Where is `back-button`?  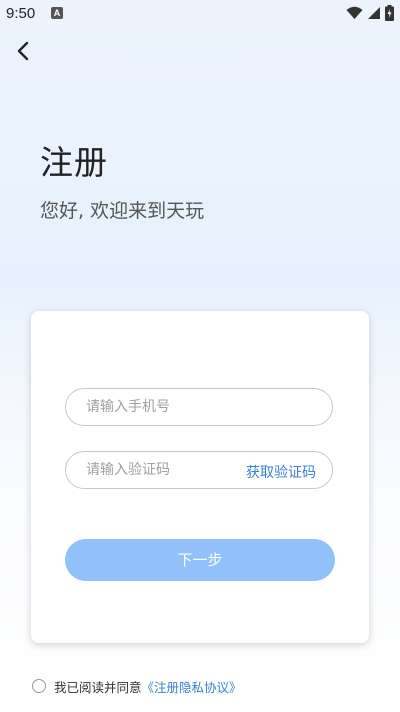
back-button is located at coordinates (24, 51).